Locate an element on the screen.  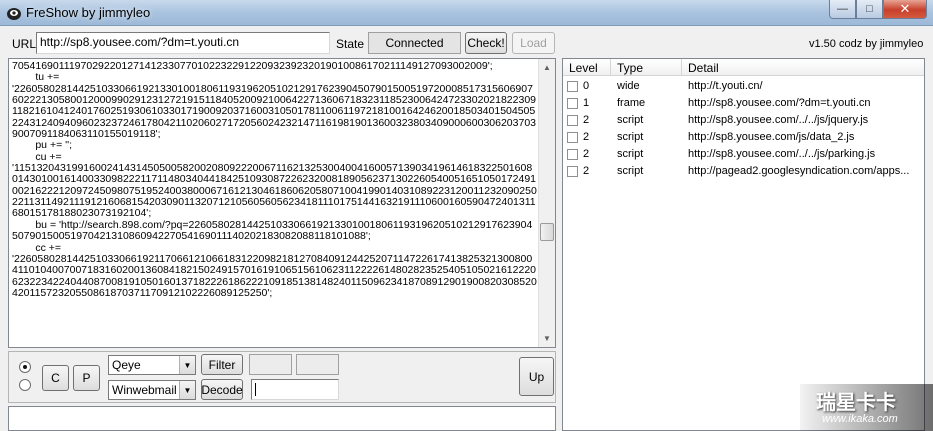
row-detail: http://sp8.yousee.com/?dm=t.youti.cn is located at coordinates (779, 103).